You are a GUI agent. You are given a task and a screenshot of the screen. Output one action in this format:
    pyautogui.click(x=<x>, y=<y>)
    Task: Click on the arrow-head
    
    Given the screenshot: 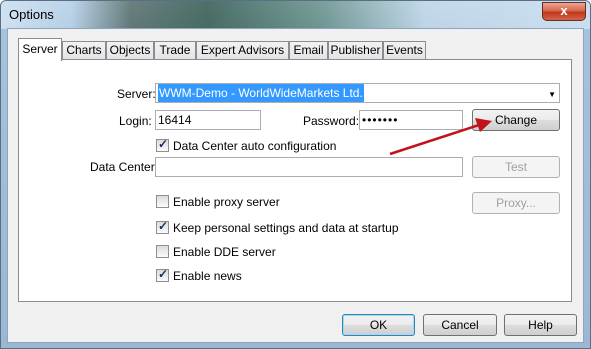 What is the action you would take?
    pyautogui.click(x=483, y=125)
    